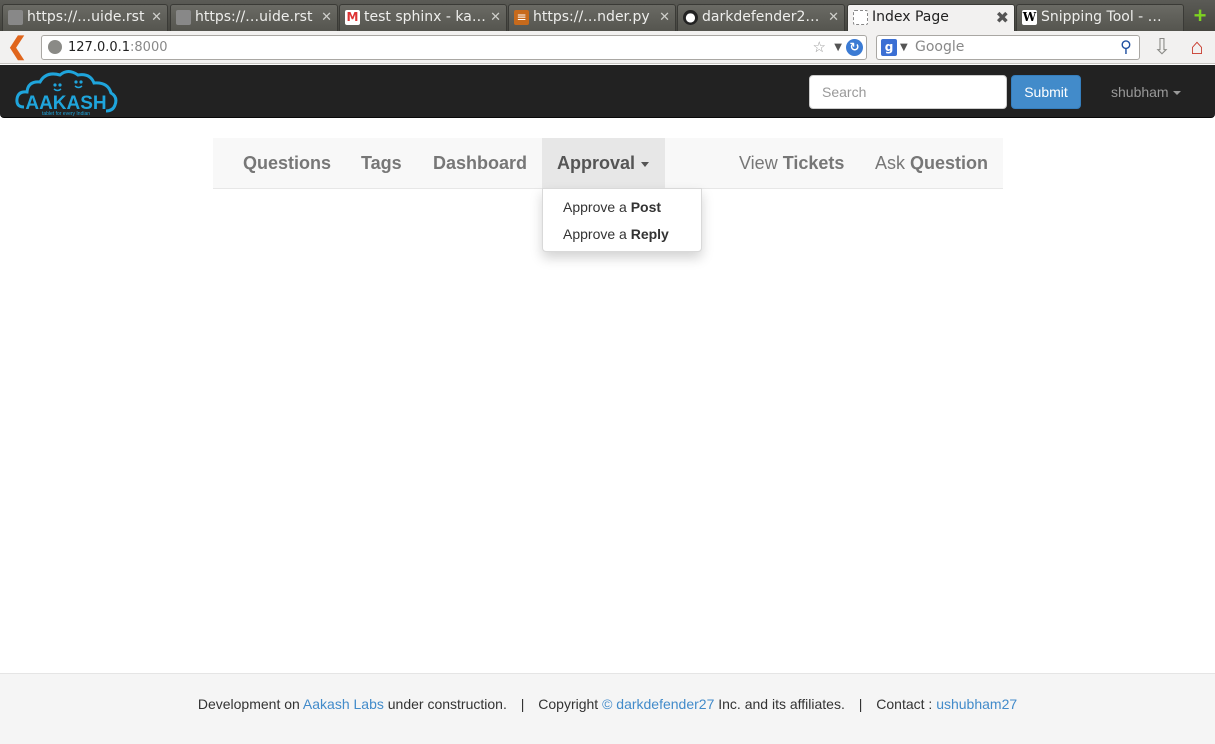 The height and width of the screenshot is (744, 1215). What do you see at coordinates (658, 704) in the screenshot?
I see `copyright-link: © darkdefender27` at bounding box center [658, 704].